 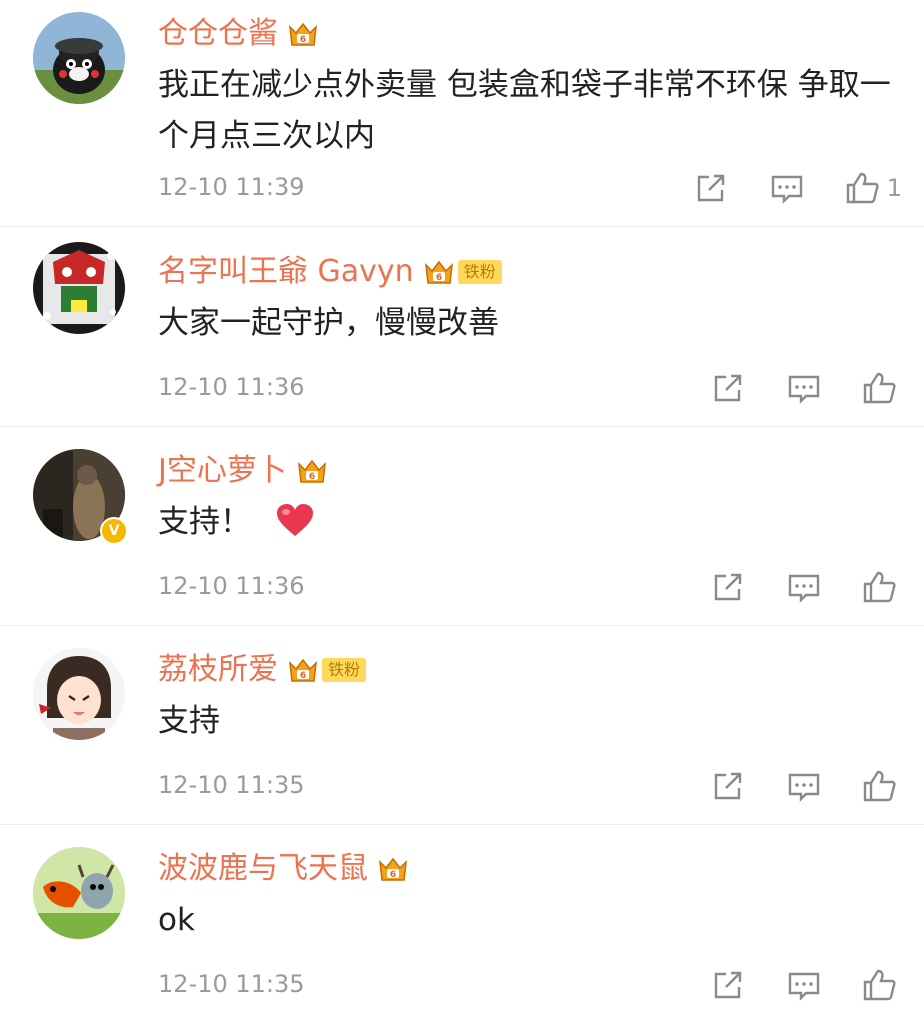 What do you see at coordinates (204, 522) in the screenshot?
I see `comment-text-value: 支持！` at bounding box center [204, 522].